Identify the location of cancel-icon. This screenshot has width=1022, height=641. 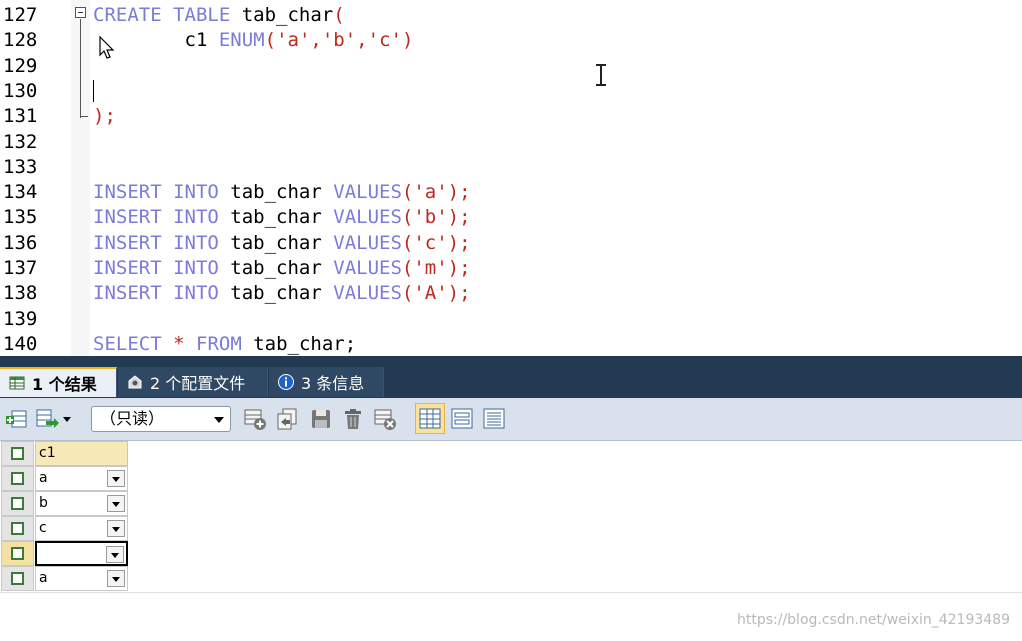
(385, 419).